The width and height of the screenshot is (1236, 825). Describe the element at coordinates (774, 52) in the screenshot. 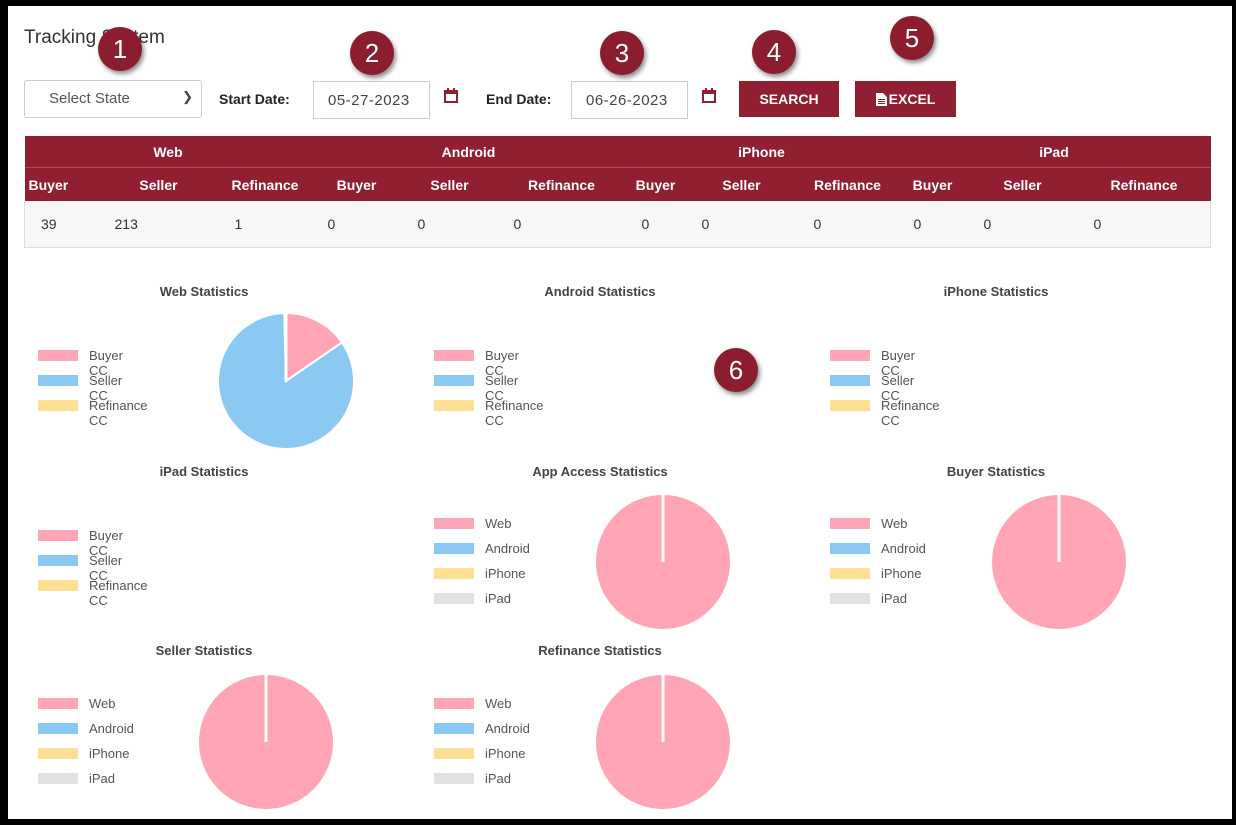

I see `annotation-marker-4: 4` at that location.